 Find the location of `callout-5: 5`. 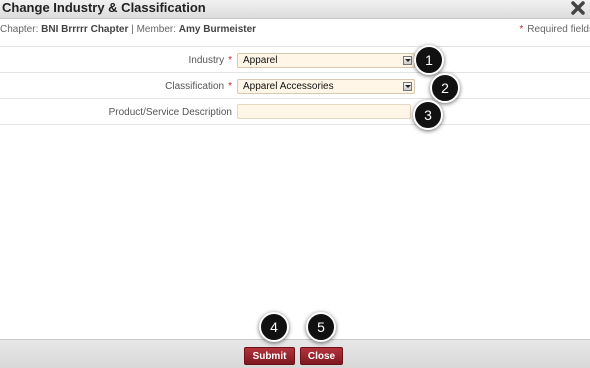

callout-5: 5 is located at coordinates (321, 327).